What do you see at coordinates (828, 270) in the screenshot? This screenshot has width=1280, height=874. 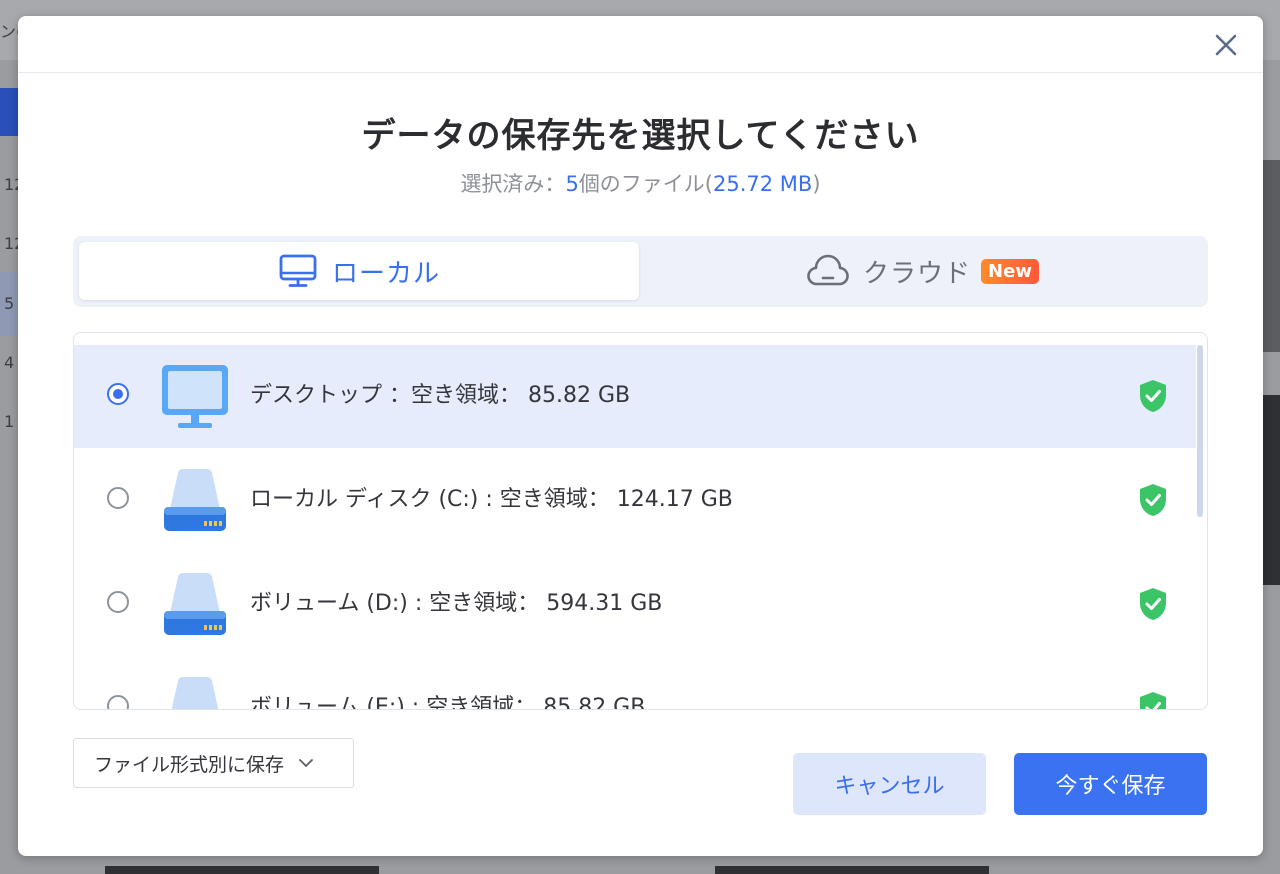 I see `cloud-icon` at bounding box center [828, 270].